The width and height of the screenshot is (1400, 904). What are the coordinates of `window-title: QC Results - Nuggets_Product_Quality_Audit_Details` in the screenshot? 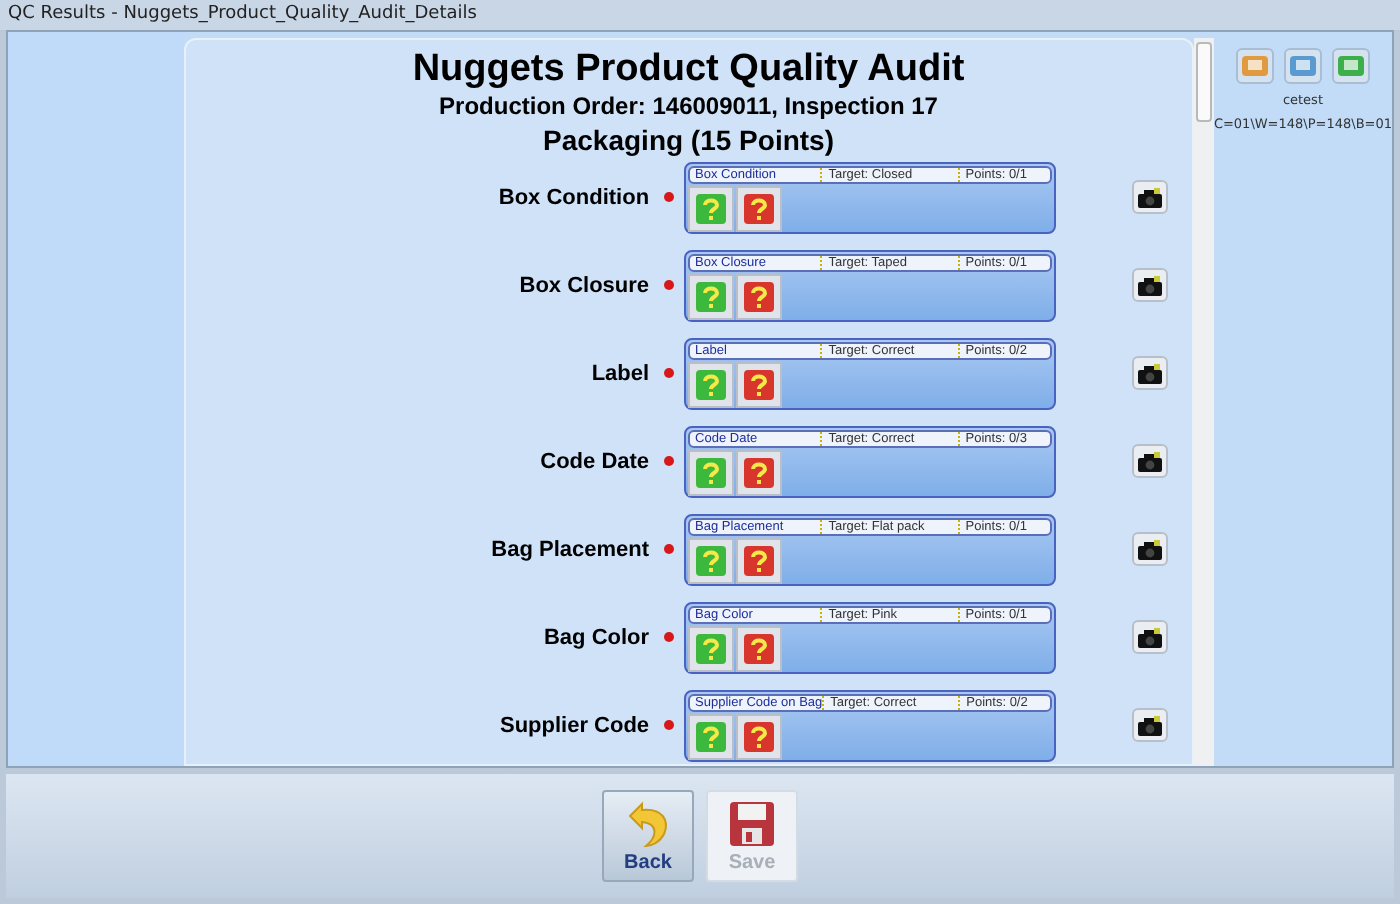 It's located at (700, 15).